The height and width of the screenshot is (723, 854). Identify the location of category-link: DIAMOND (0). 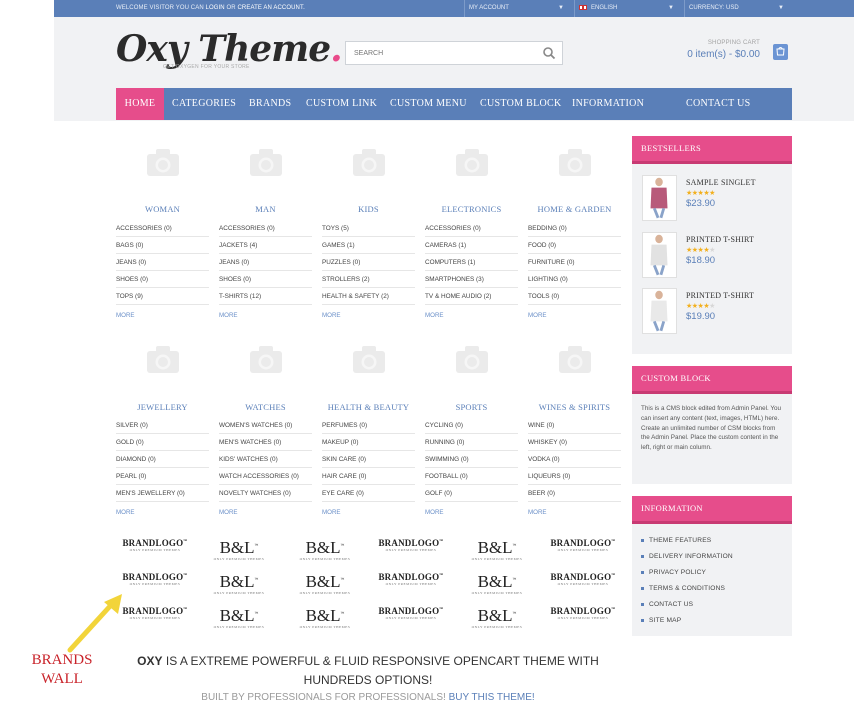
(162, 459).